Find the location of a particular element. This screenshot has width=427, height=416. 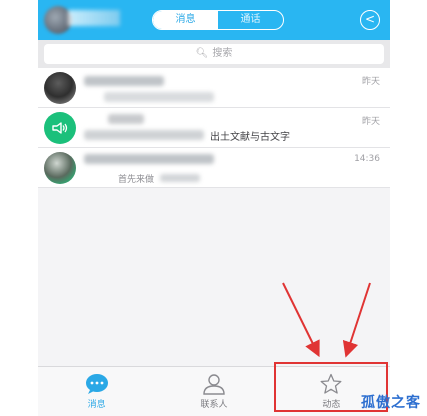

message-sender-blurred is located at coordinates (144, 135).